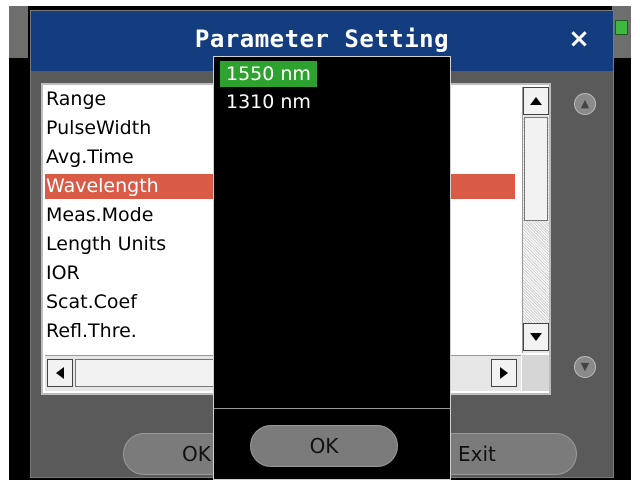  Describe the element at coordinates (268, 102) in the screenshot. I see `wavelength-option: 1310 nm` at that location.